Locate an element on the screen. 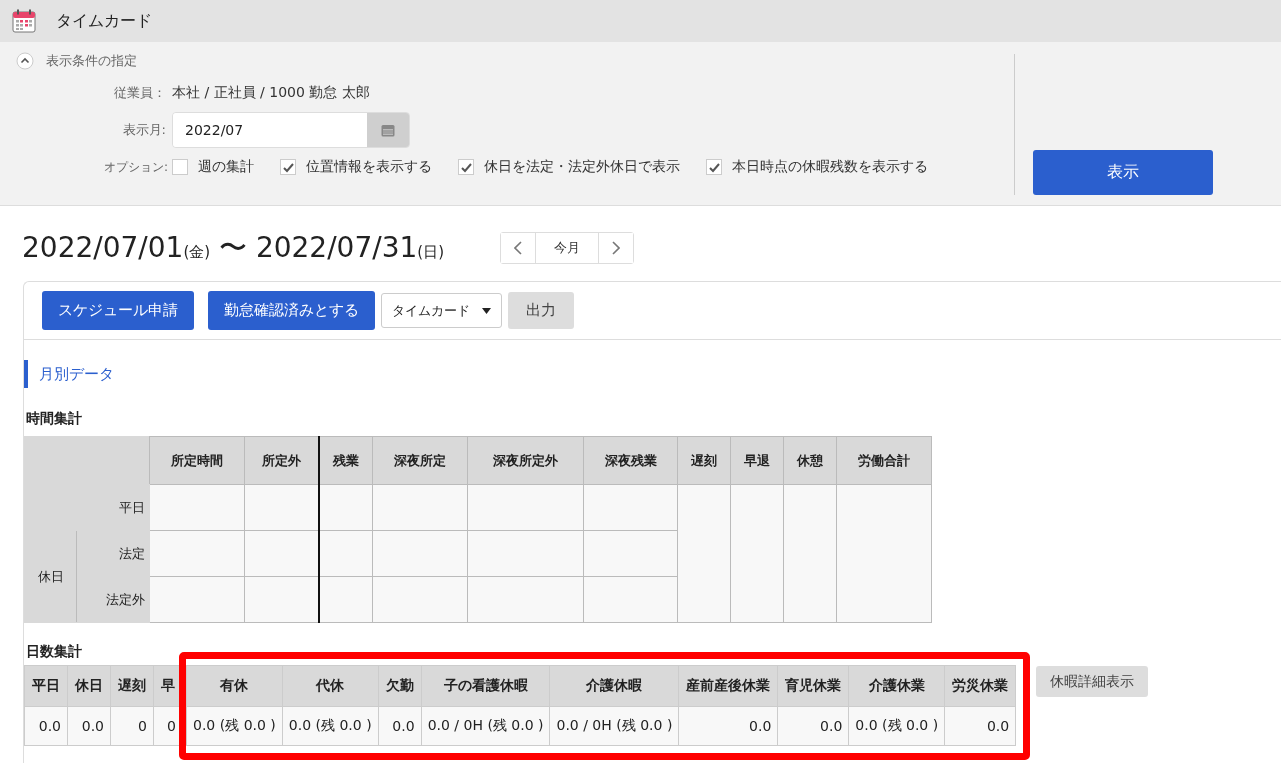 This screenshot has height=763, width=1281. column-header: 育児休業 is located at coordinates (813, 686).